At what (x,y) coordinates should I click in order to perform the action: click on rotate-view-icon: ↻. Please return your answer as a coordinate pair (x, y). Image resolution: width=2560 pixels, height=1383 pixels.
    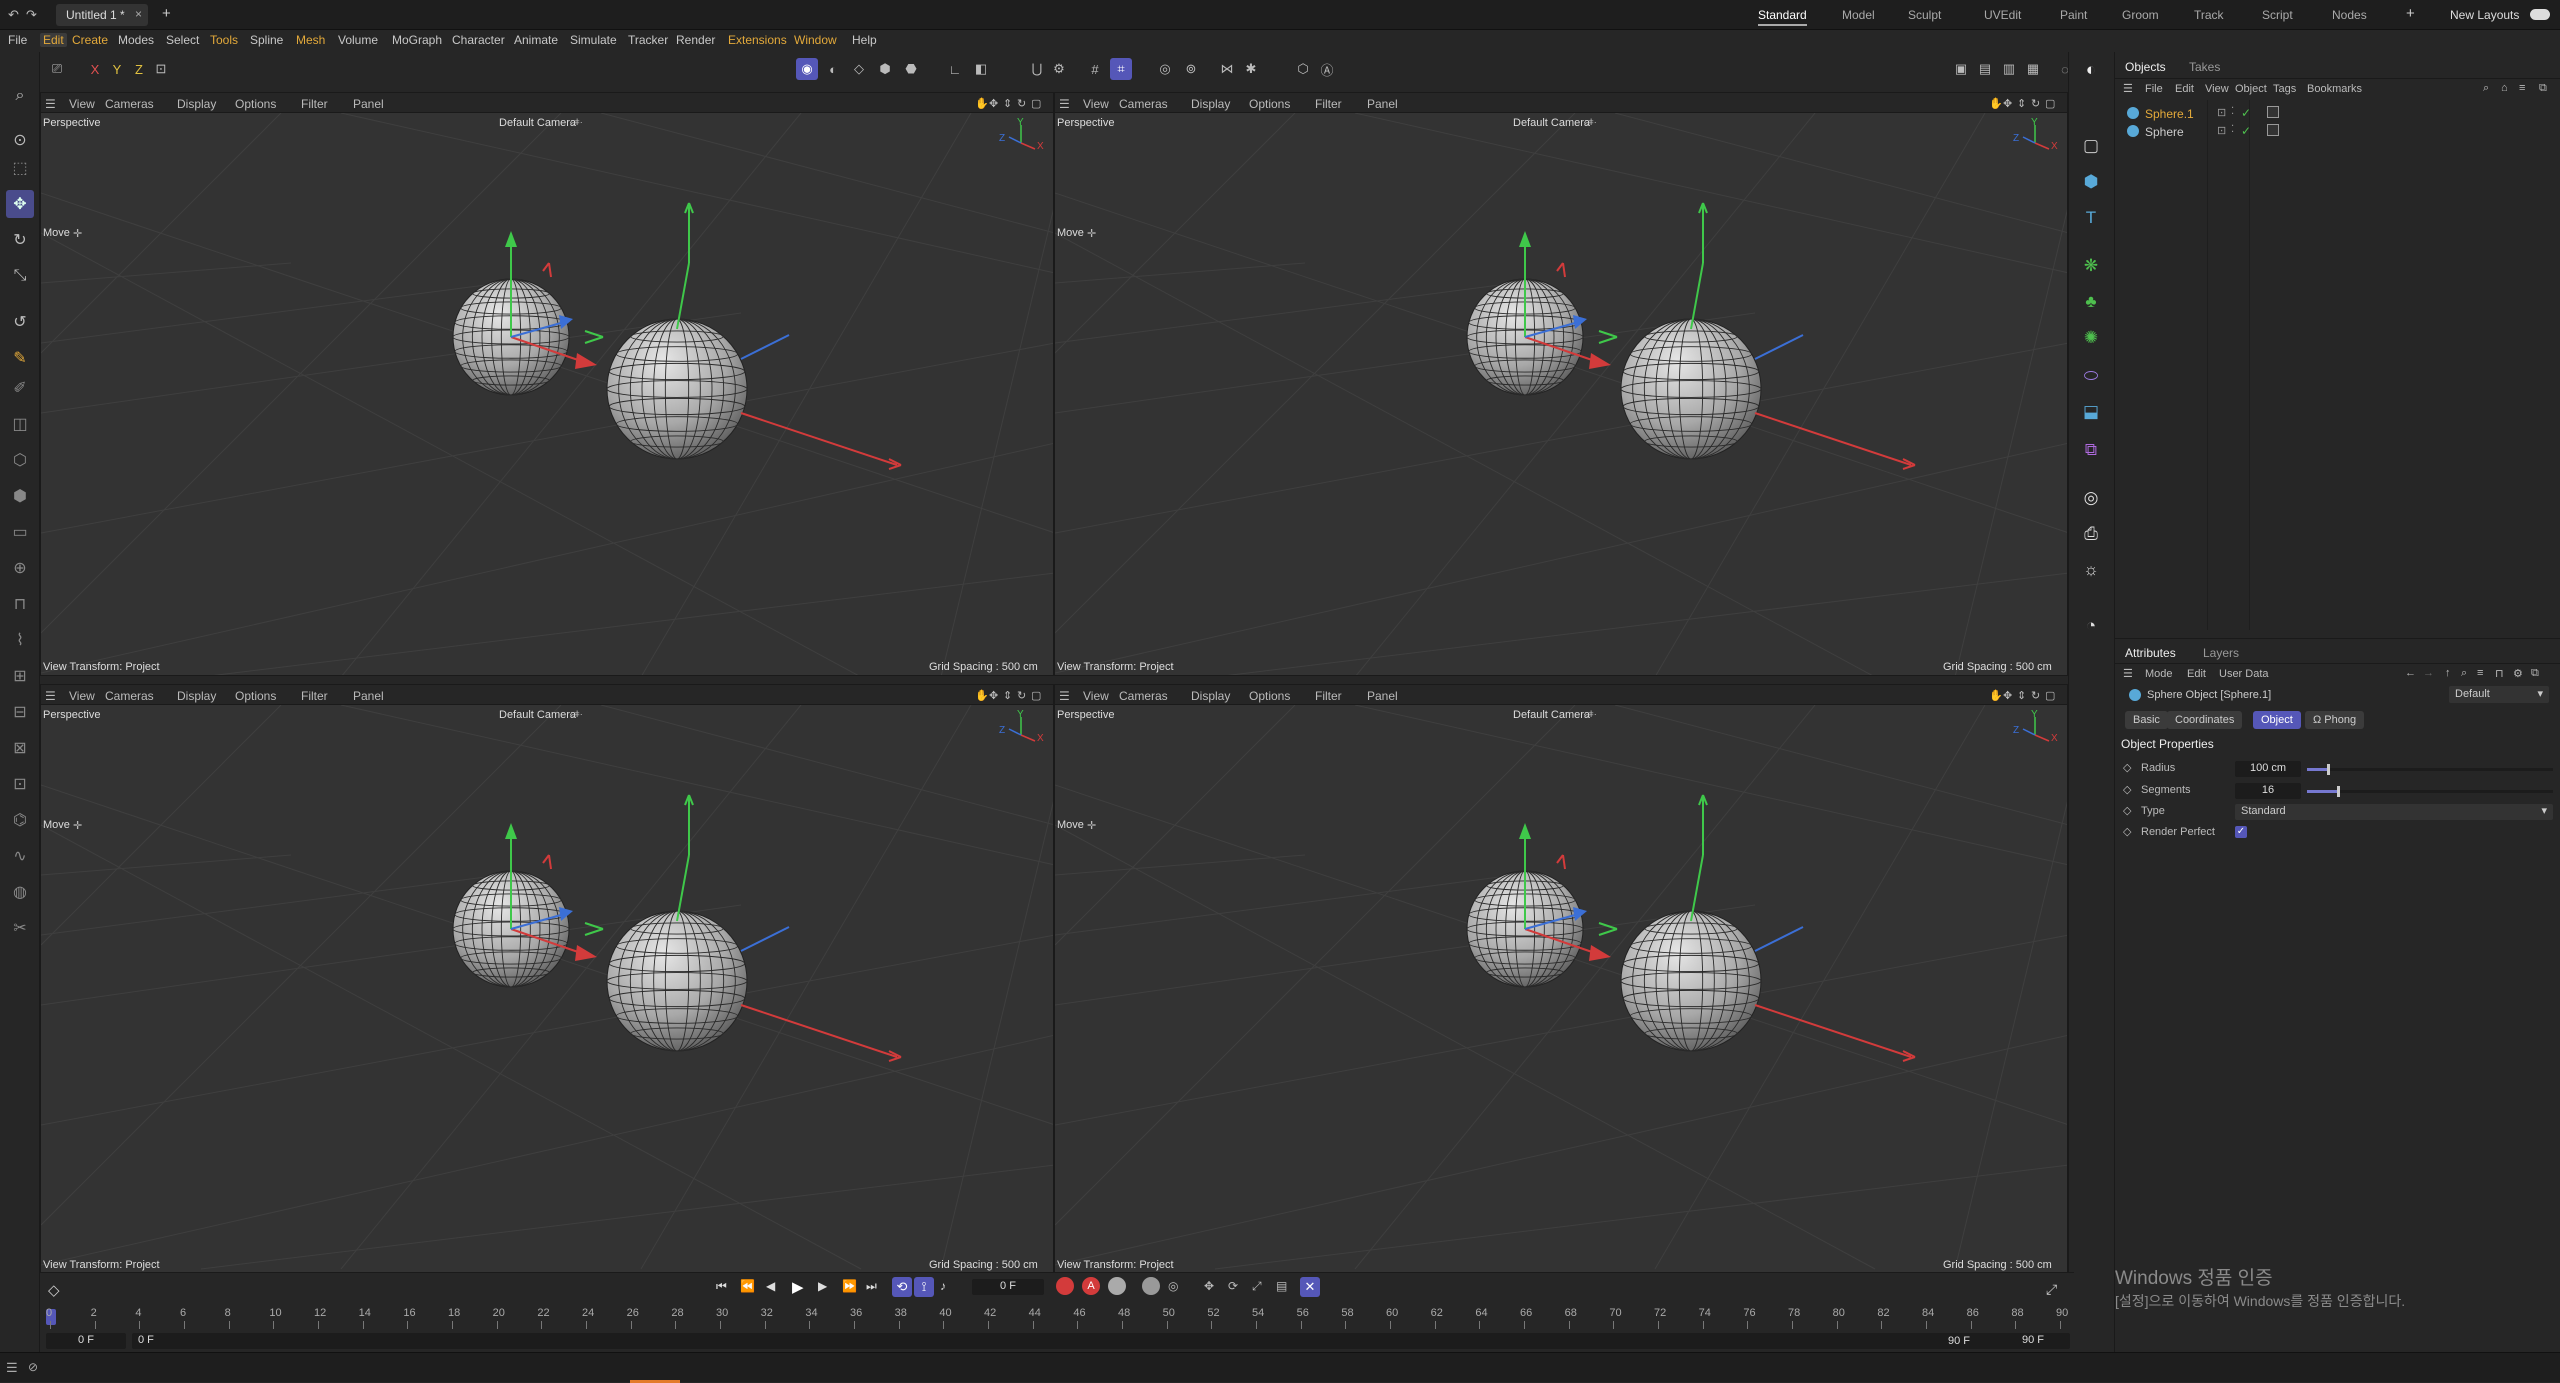
    Looking at the image, I should click on (1021, 103).